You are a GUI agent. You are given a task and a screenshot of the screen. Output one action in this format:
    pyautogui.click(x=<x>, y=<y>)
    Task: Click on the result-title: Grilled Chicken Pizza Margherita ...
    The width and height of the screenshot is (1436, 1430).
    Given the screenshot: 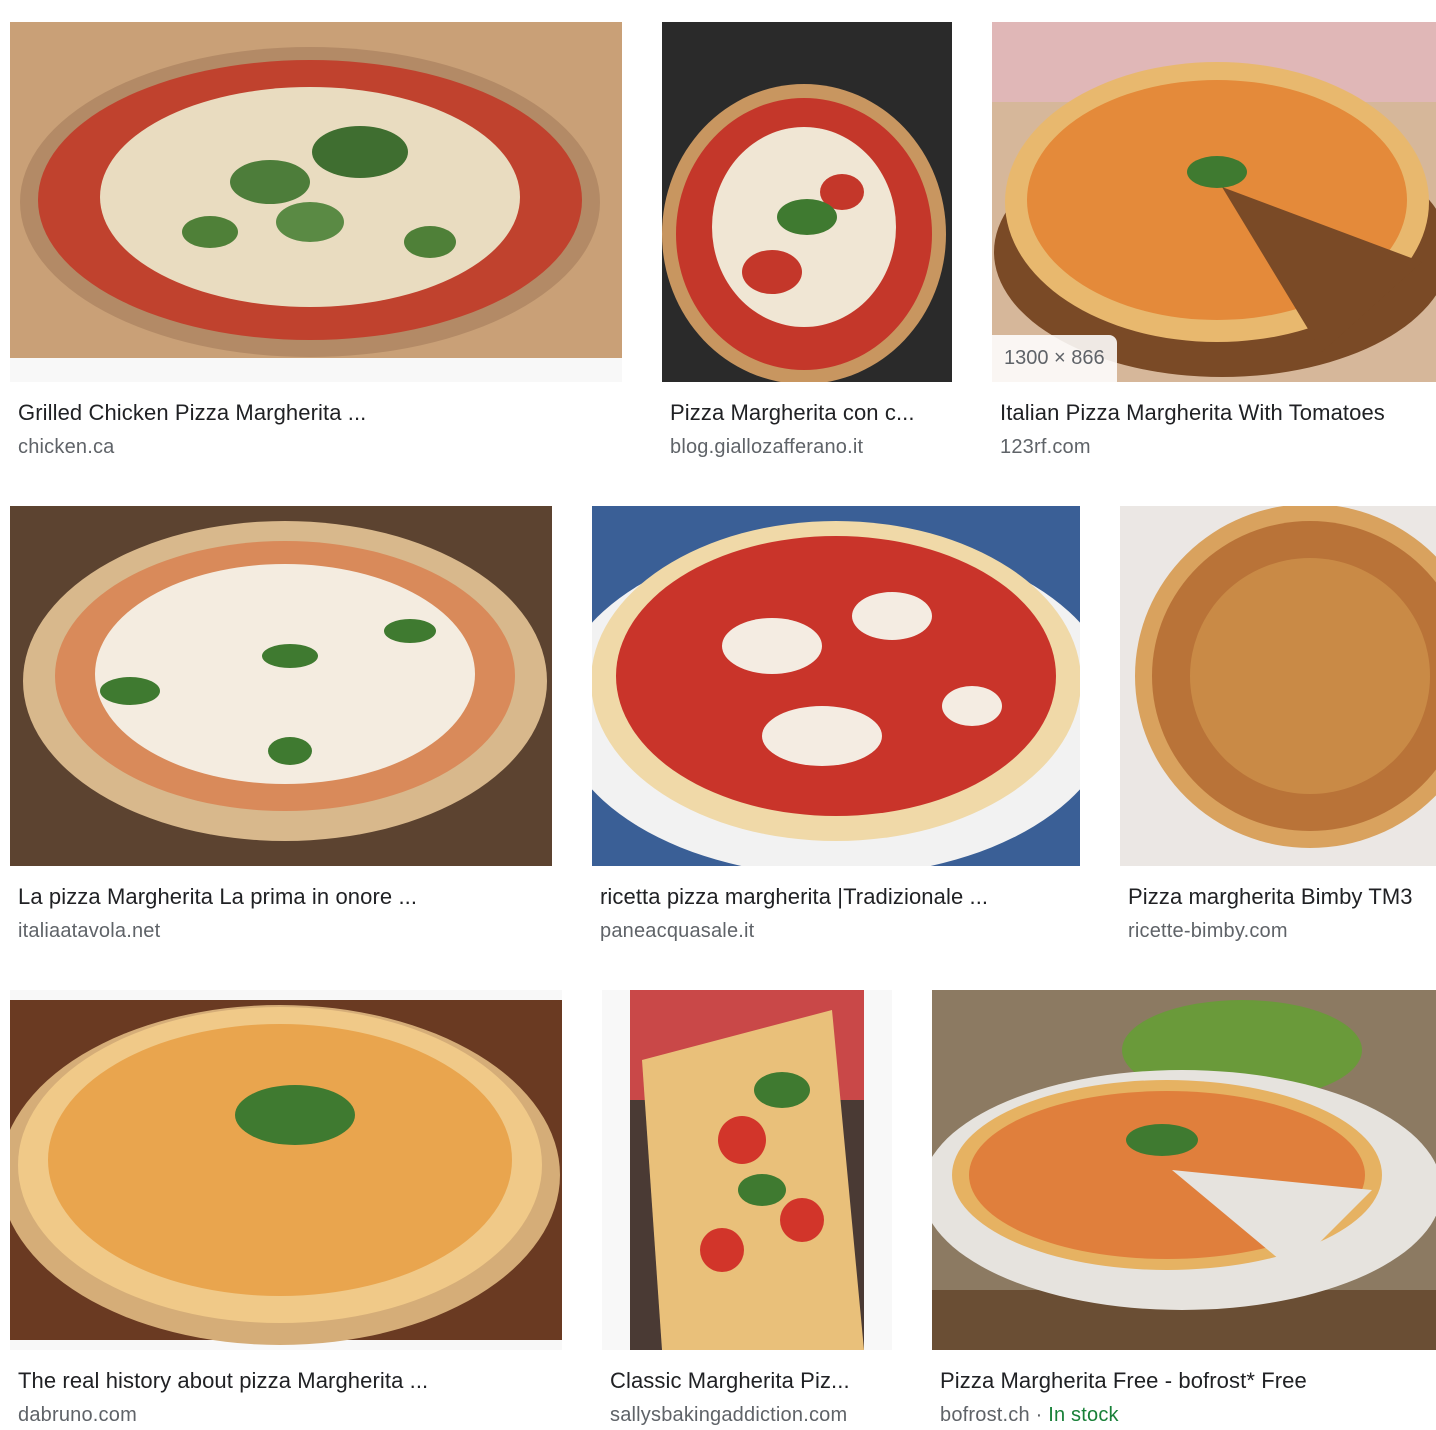 What is the action you would take?
    pyautogui.click(x=318, y=413)
    